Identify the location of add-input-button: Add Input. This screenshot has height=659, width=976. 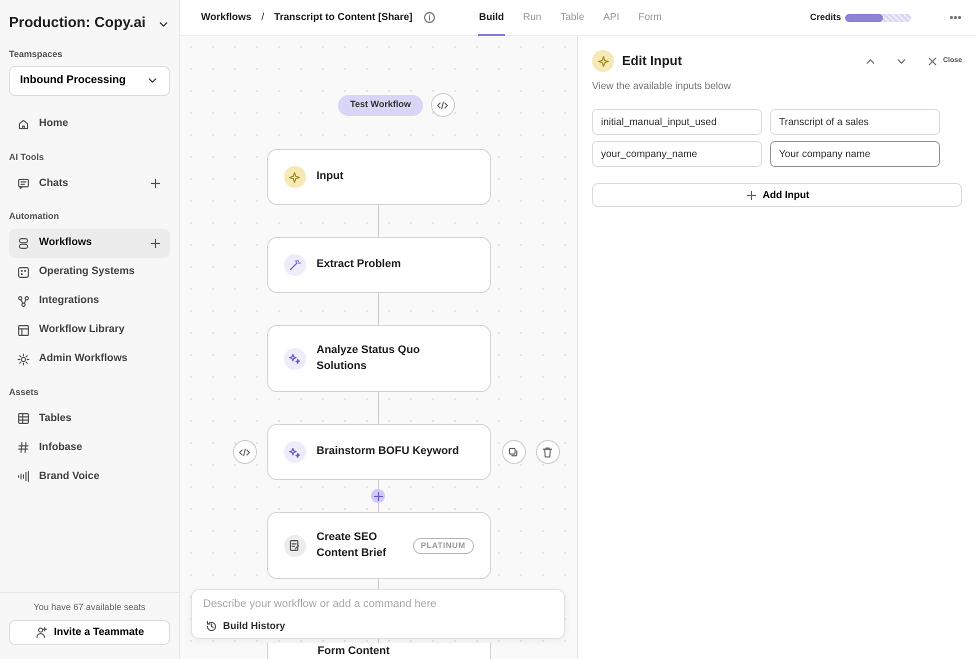
(777, 195).